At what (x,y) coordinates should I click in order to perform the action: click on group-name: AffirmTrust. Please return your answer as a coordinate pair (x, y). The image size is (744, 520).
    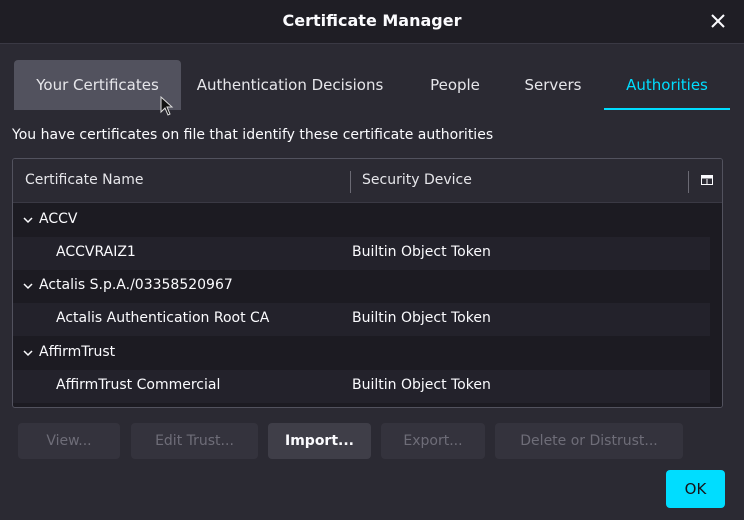
    Looking at the image, I should click on (77, 352).